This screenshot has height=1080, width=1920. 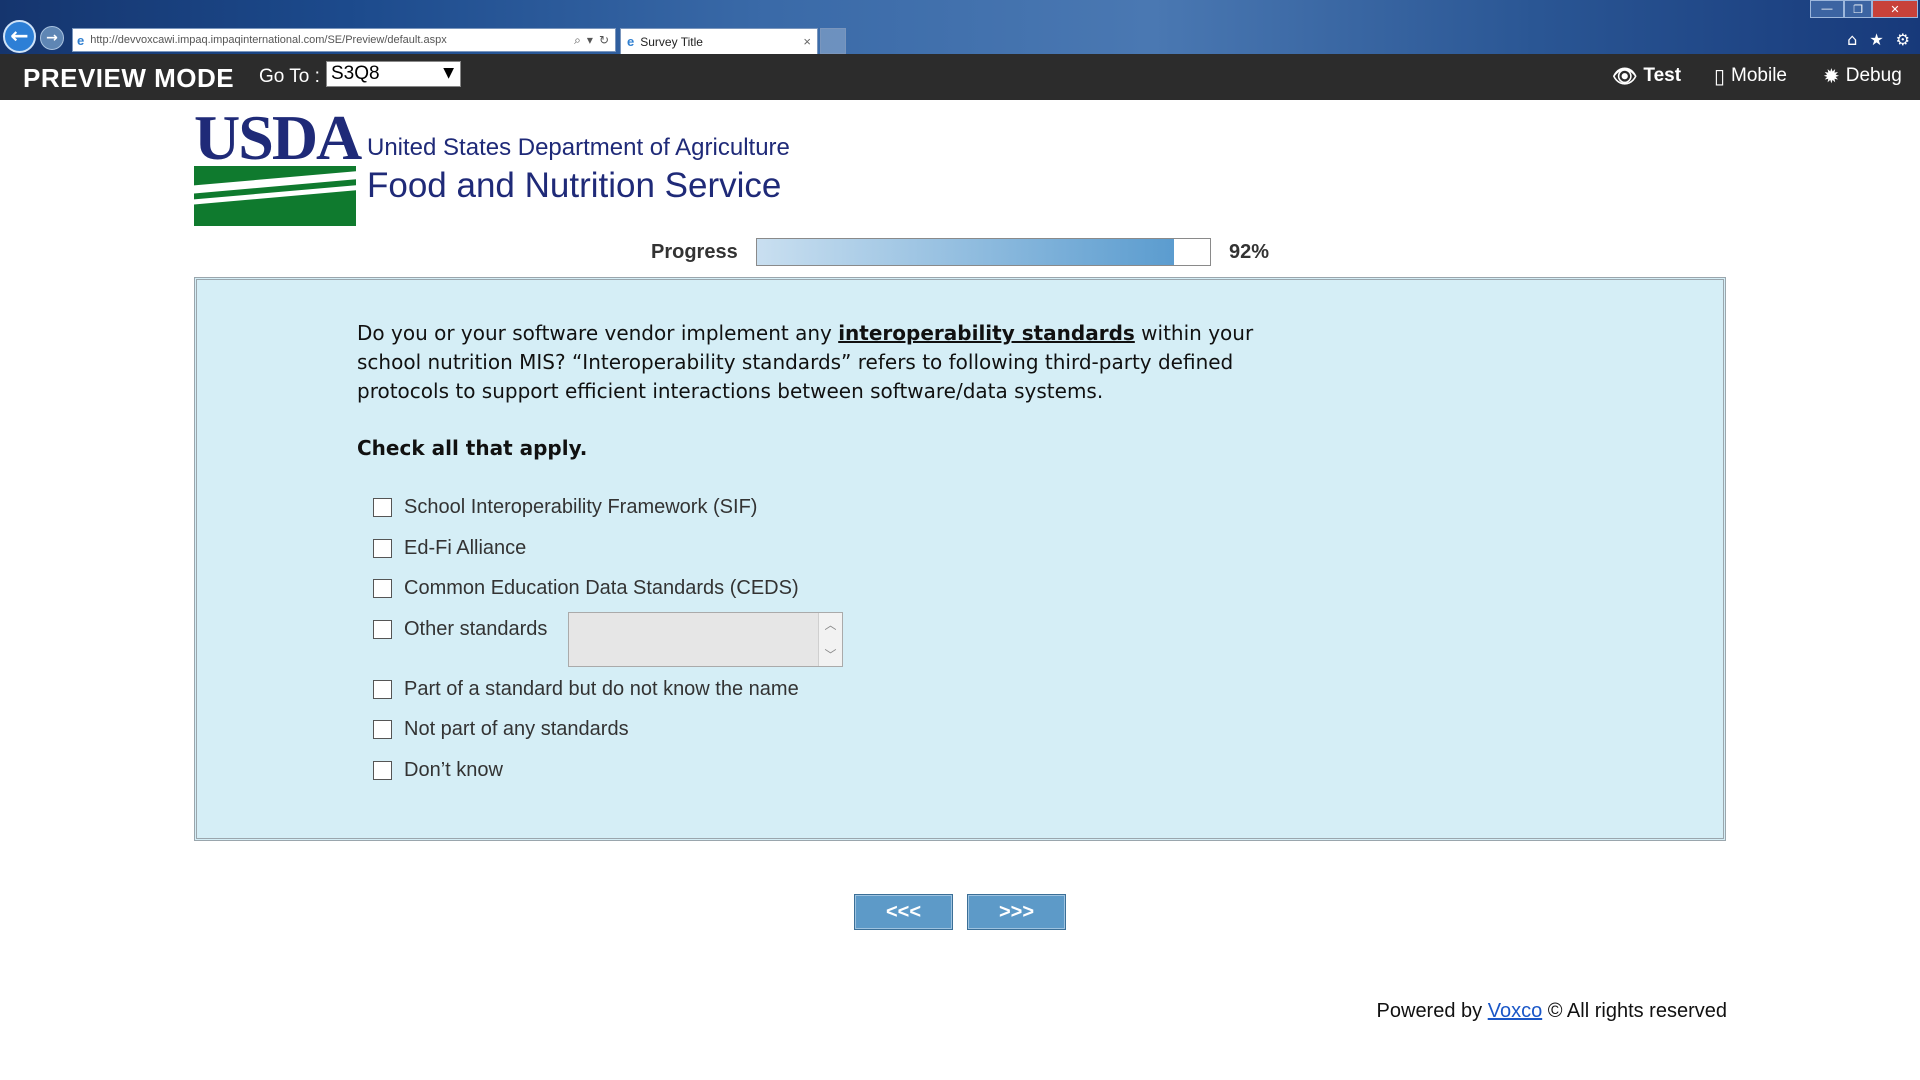 What do you see at coordinates (393, 74) in the screenshot?
I see `goto-question-select: S3Q8 ▼` at bounding box center [393, 74].